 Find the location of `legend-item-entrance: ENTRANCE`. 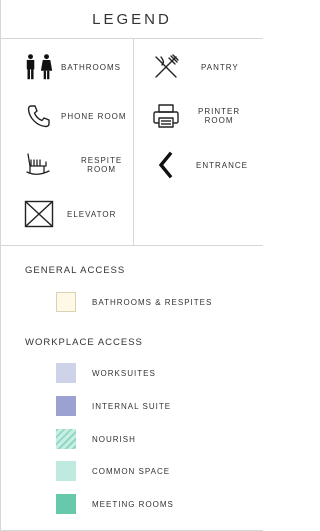

legend-item-entrance: ENTRANCE is located at coordinates (199, 165).